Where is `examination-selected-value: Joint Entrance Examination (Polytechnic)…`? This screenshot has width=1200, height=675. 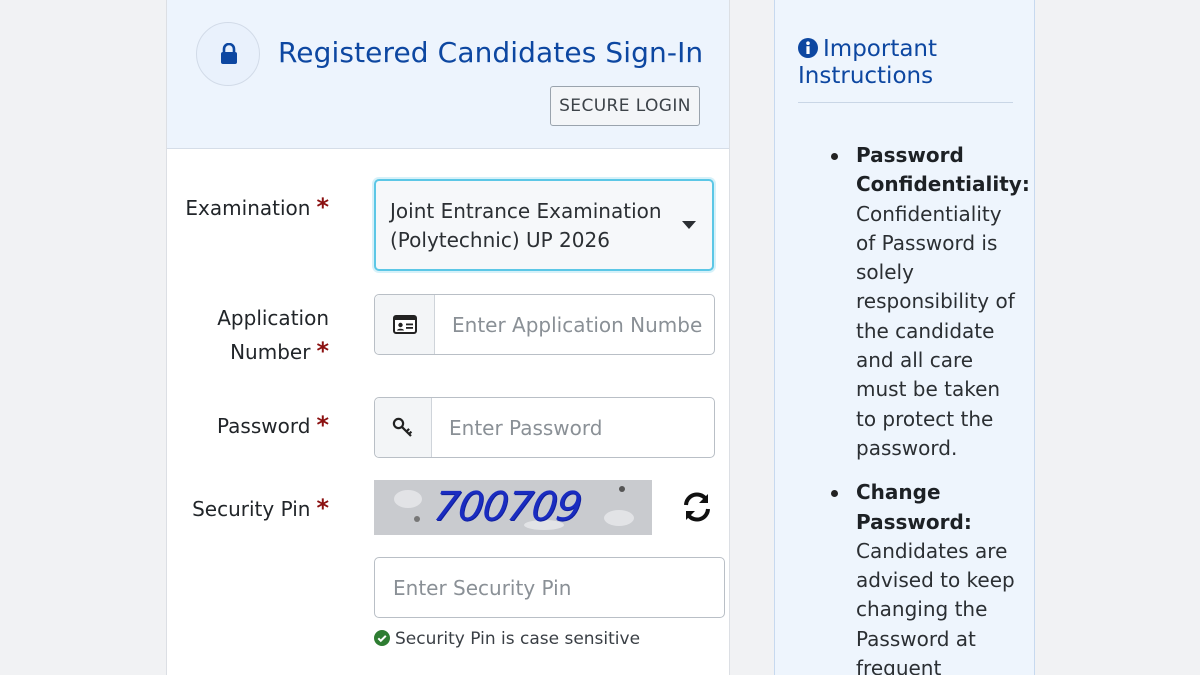 examination-selected-value: Joint Entrance Examination (Polytechnic)… is located at coordinates (526, 225).